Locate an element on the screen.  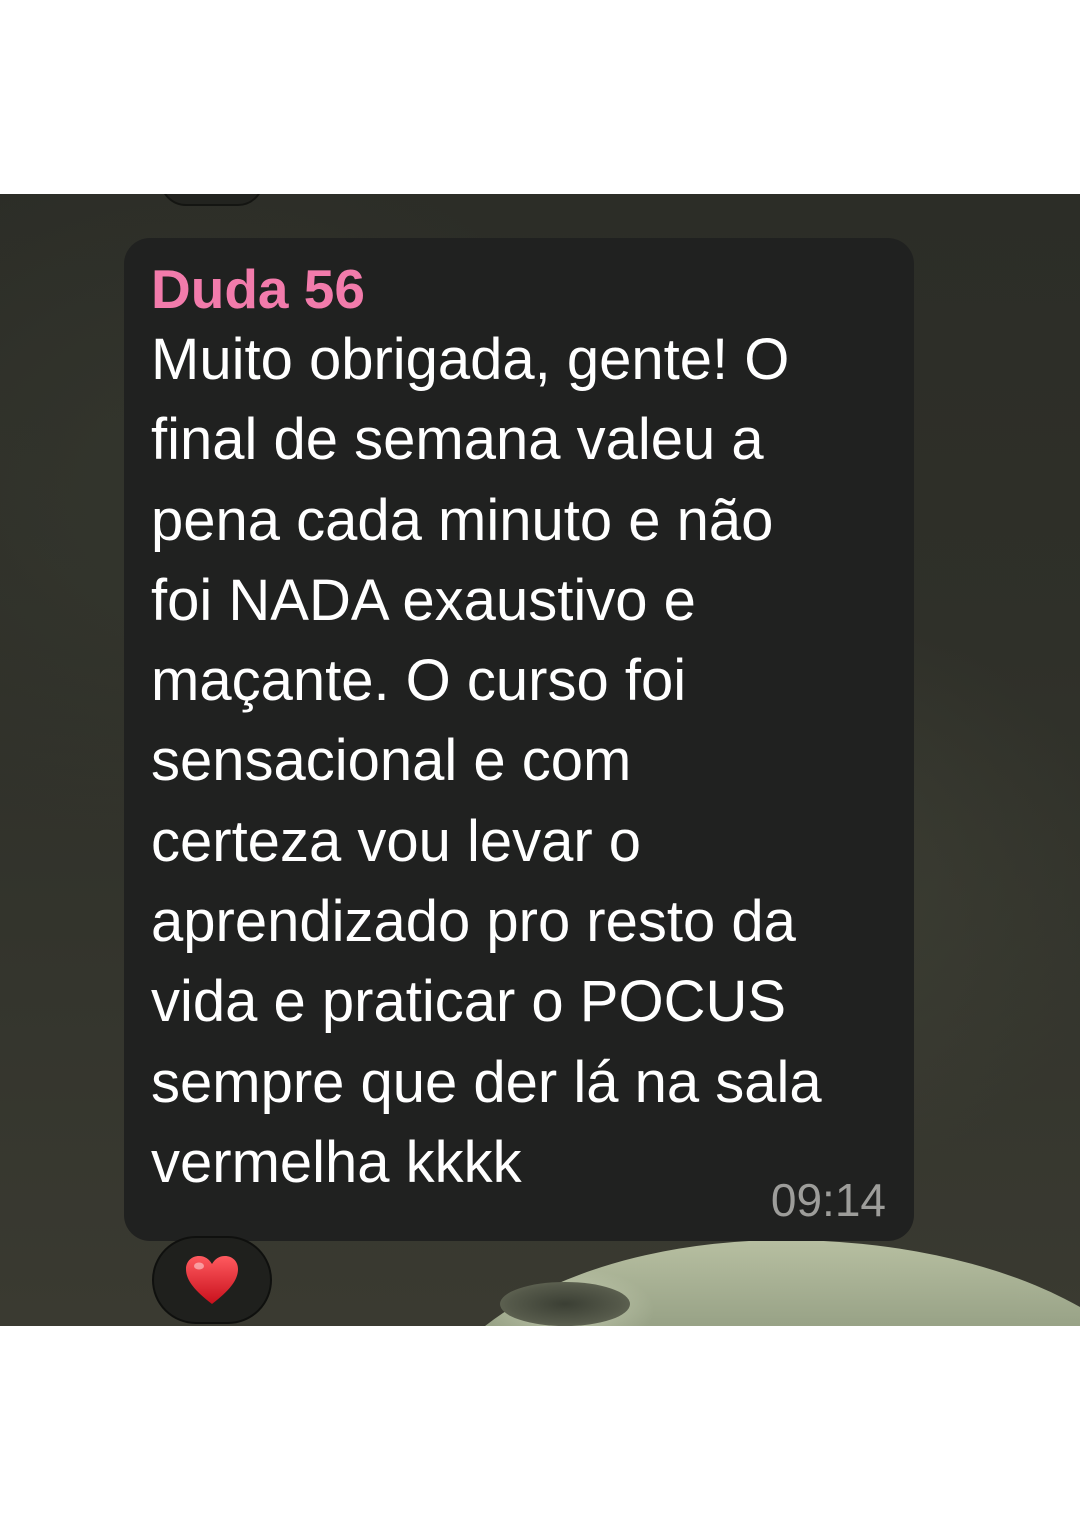
message-line: maçante. O curso foi is located at coordinates (419, 681).